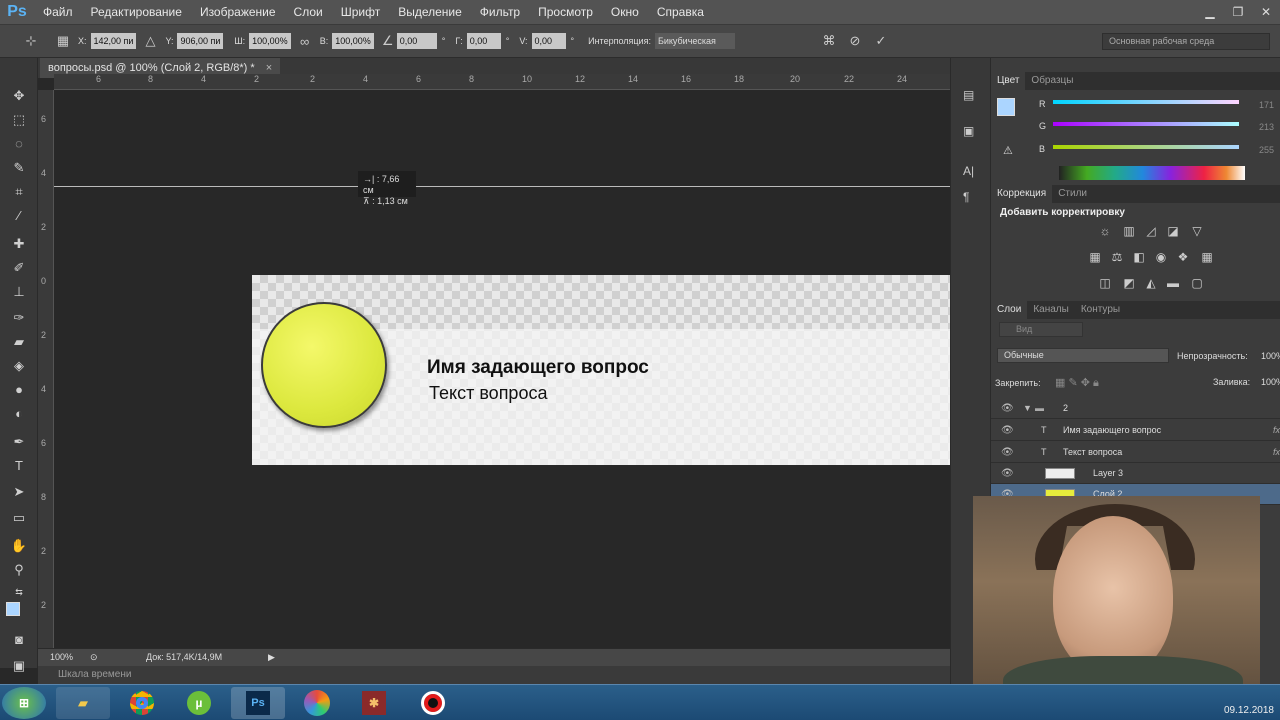 This screenshot has height=720, width=1280. Describe the element at coordinates (199, 703) in the screenshot. I see `utorrent-taskbar-icon: µ` at that location.